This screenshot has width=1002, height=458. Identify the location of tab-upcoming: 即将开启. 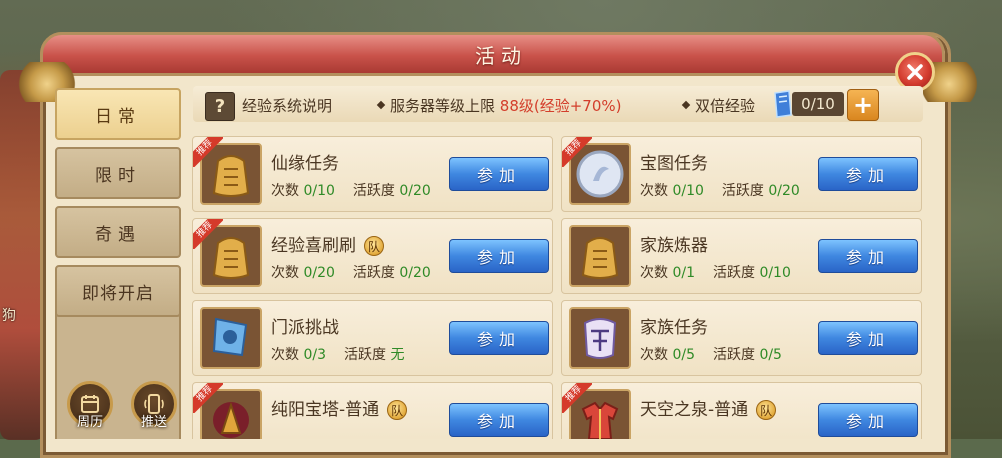
(118, 291).